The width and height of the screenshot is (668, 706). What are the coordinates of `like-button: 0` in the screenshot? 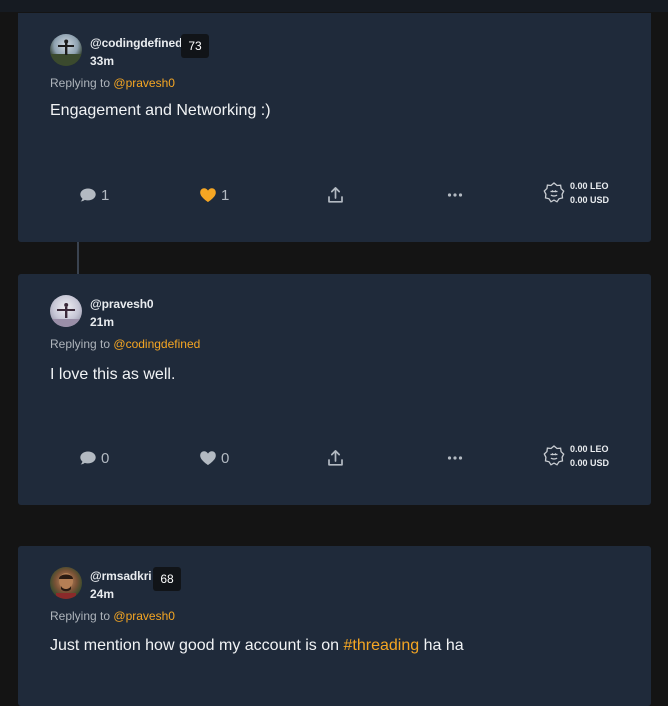 It's located at (214, 458).